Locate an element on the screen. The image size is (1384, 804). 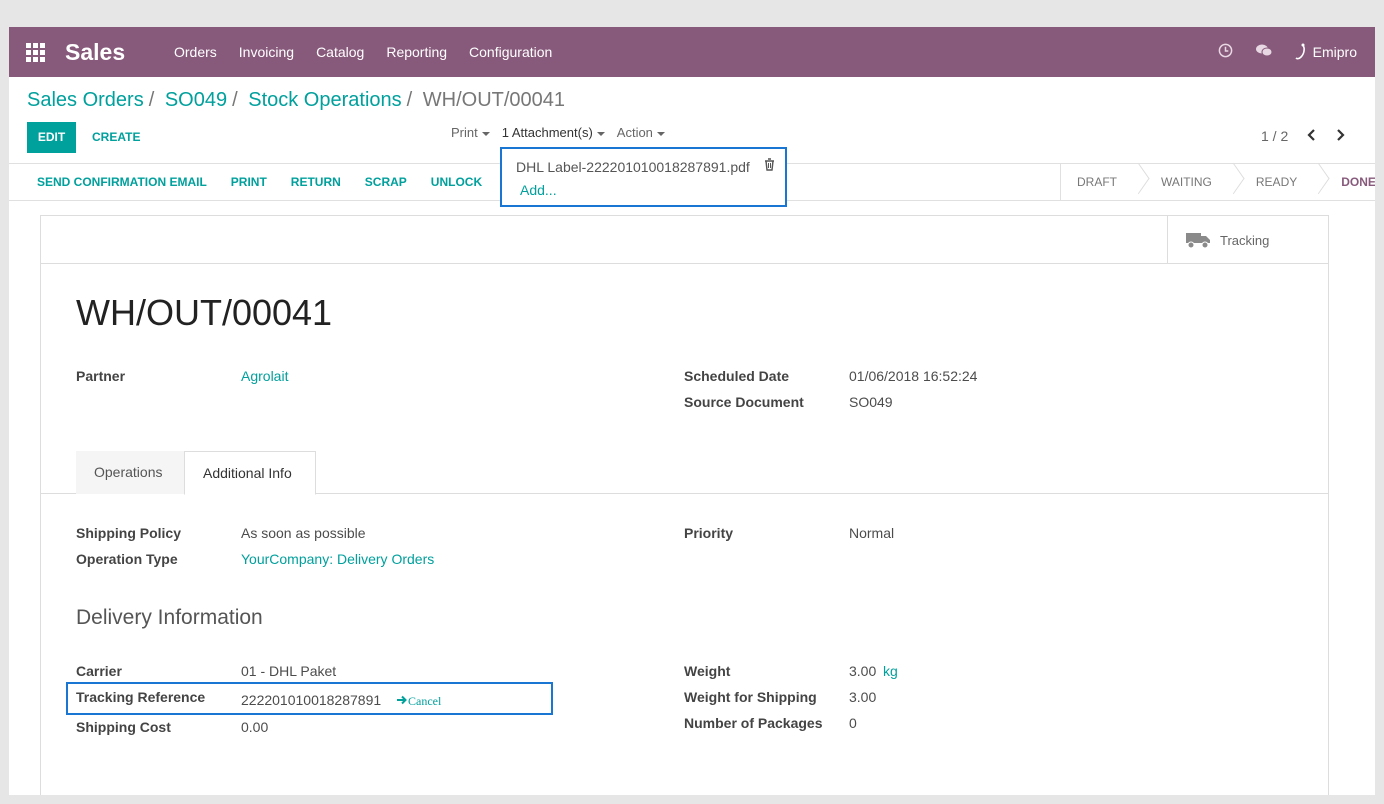
chat-icon is located at coordinates (1264, 52).